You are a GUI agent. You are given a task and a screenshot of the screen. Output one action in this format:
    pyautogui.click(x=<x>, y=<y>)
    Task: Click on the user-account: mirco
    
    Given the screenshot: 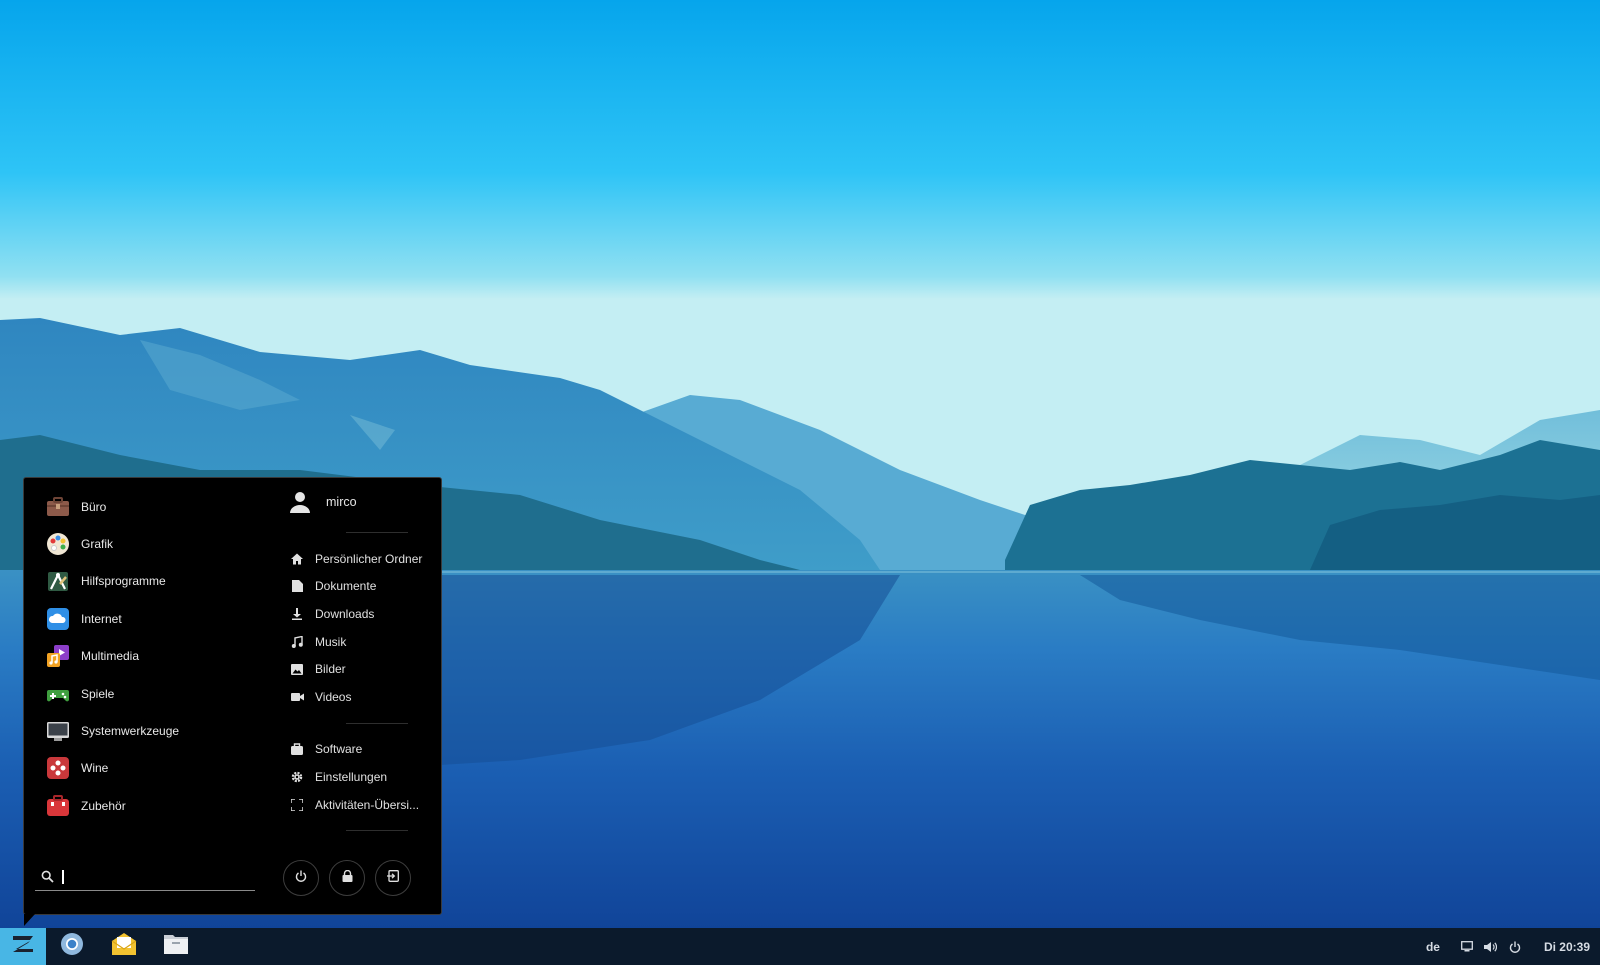 What is the action you would take?
    pyautogui.click(x=357, y=502)
    